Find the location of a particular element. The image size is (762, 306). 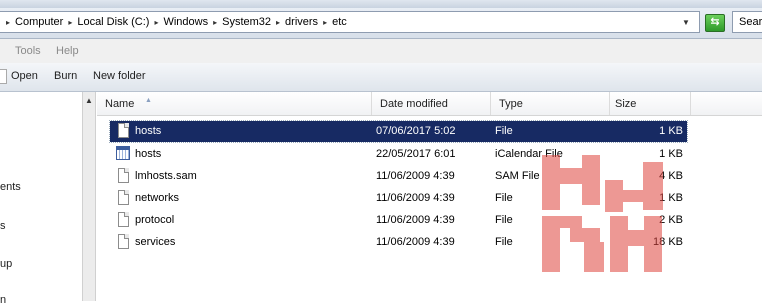

breadcrumb-windows: Windows is located at coordinates (185, 22).